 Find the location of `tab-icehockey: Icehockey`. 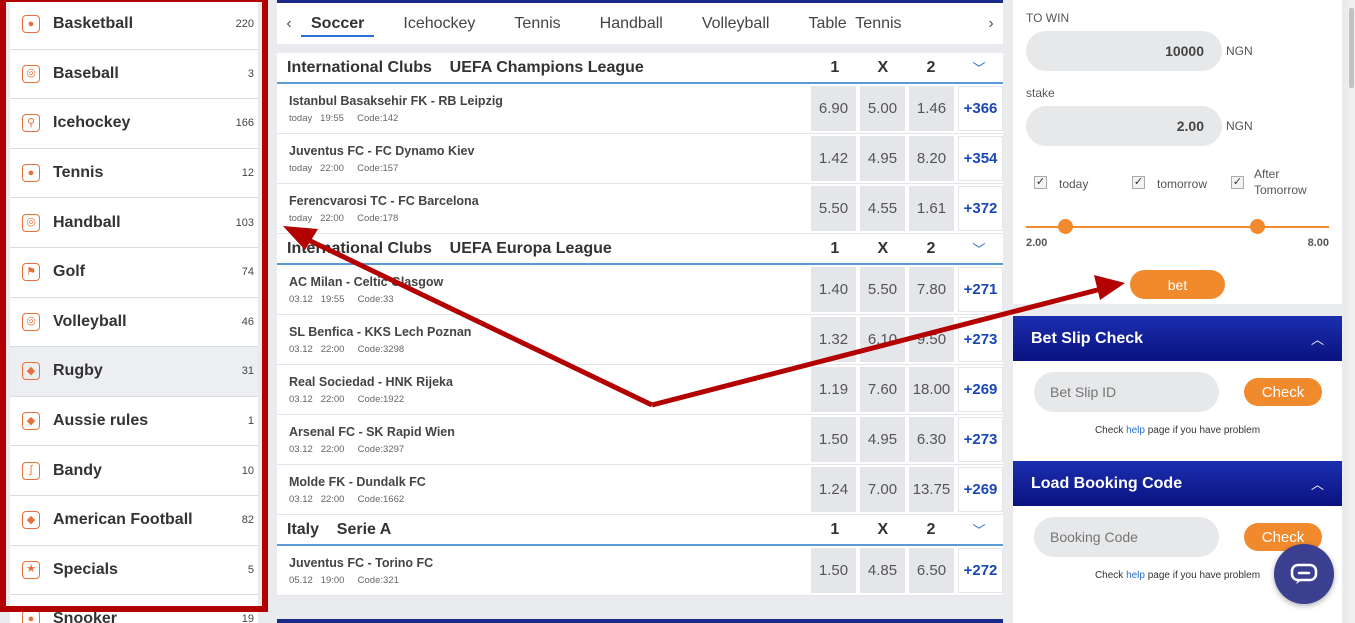

tab-icehockey: Icehockey is located at coordinates (439, 24).